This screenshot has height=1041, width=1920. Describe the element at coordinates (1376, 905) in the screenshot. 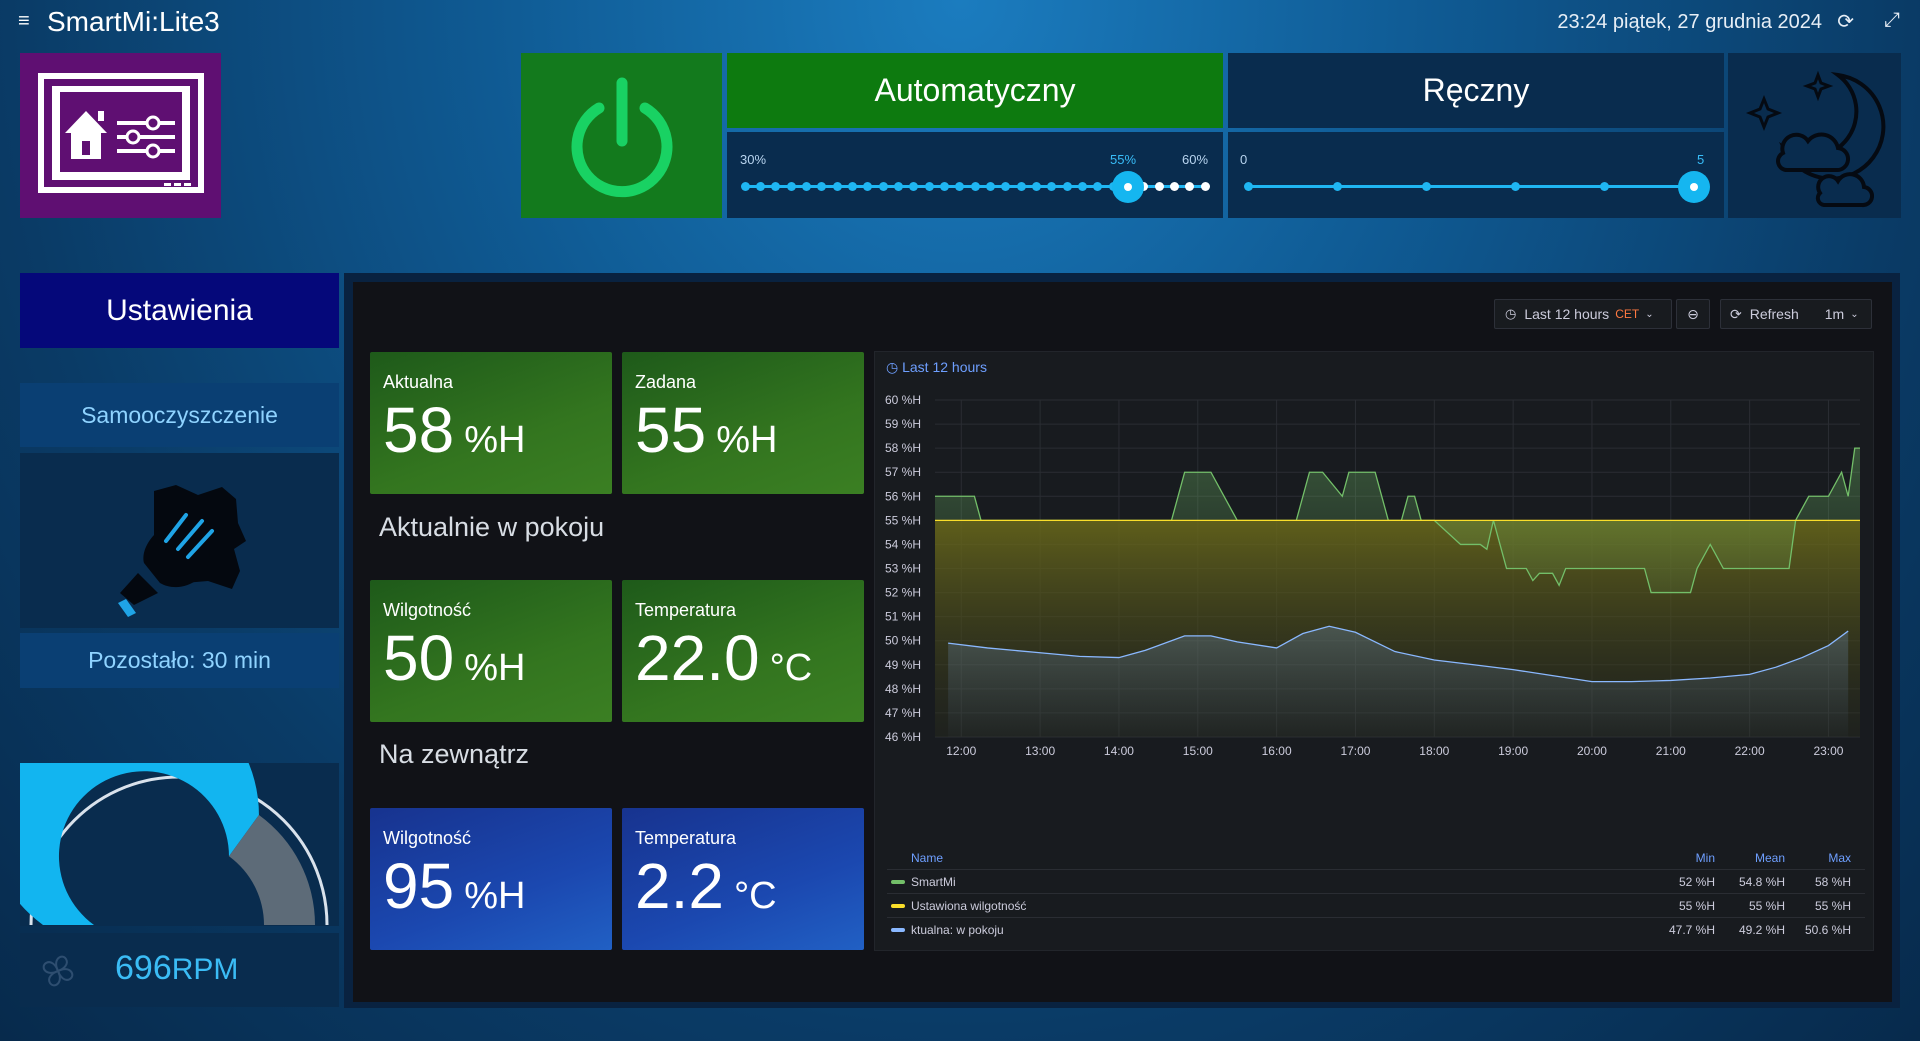

I see `legend-row-target: Ustawiona wilgotność 55 %H 55 %H 55 %H` at that location.